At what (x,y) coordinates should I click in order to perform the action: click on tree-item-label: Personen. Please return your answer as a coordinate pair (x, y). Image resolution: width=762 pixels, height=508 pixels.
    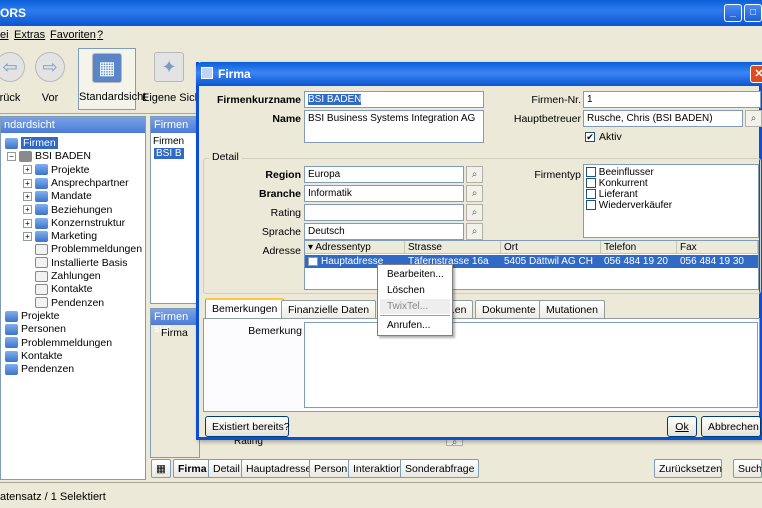
    Looking at the image, I should click on (43, 329).